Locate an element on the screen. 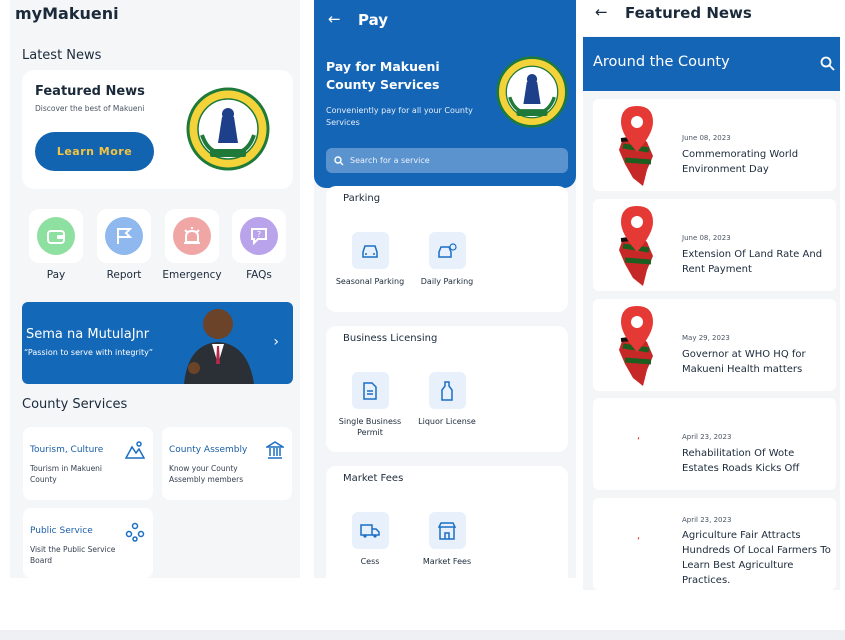  around-county-title: Around the County is located at coordinates (661, 62).